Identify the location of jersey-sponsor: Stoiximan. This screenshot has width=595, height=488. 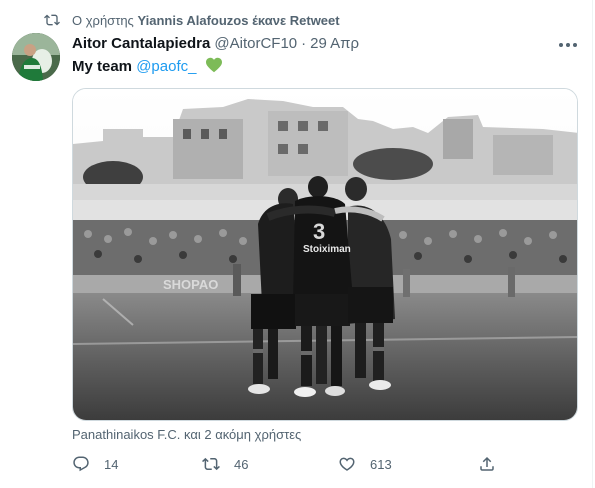
(327, 249).